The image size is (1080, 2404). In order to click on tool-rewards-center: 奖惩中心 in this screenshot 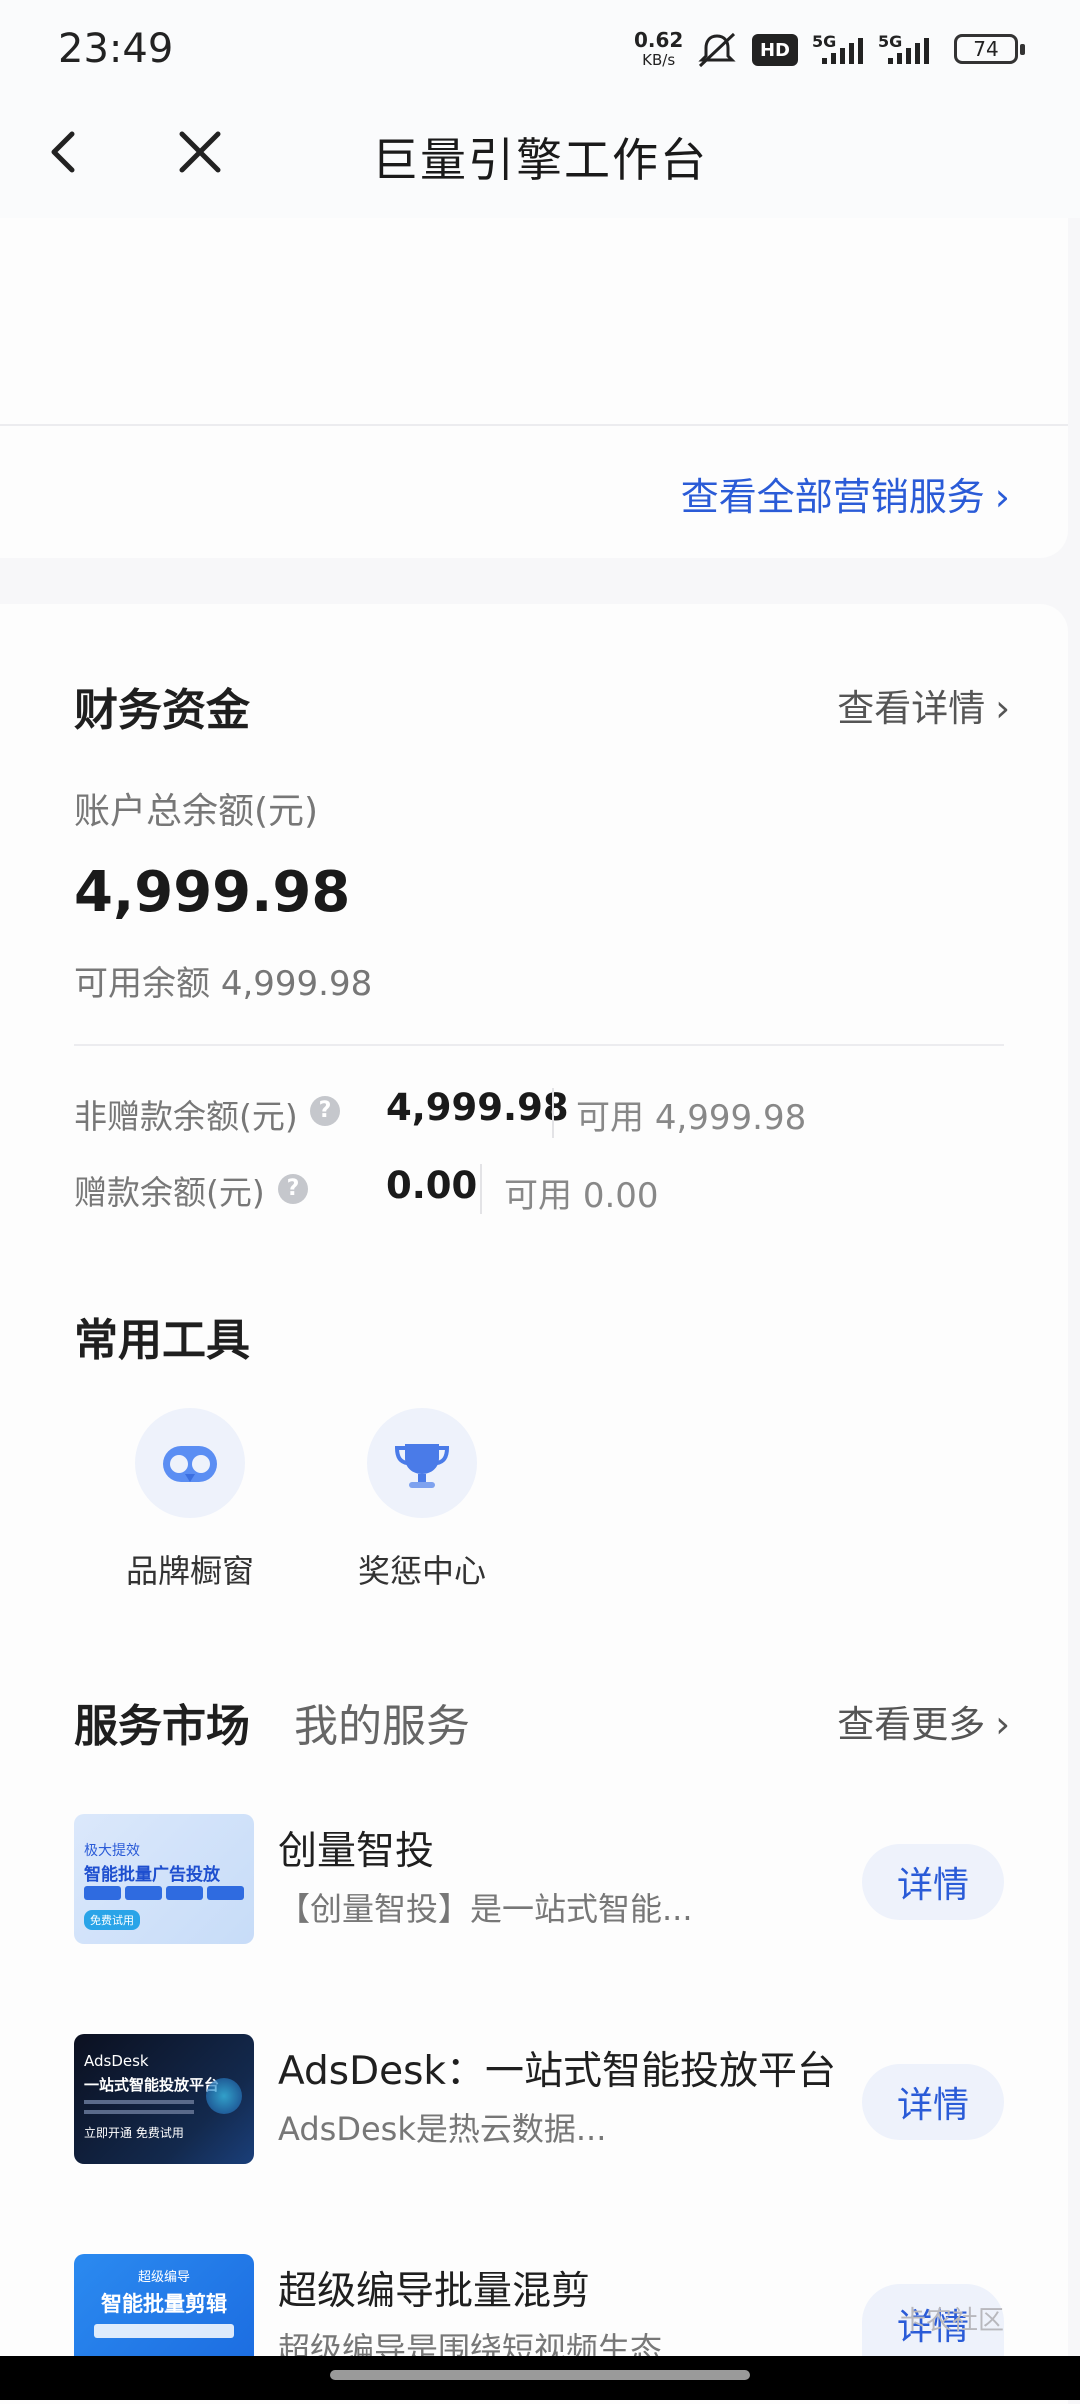, I will do `click(422, 1503)`.